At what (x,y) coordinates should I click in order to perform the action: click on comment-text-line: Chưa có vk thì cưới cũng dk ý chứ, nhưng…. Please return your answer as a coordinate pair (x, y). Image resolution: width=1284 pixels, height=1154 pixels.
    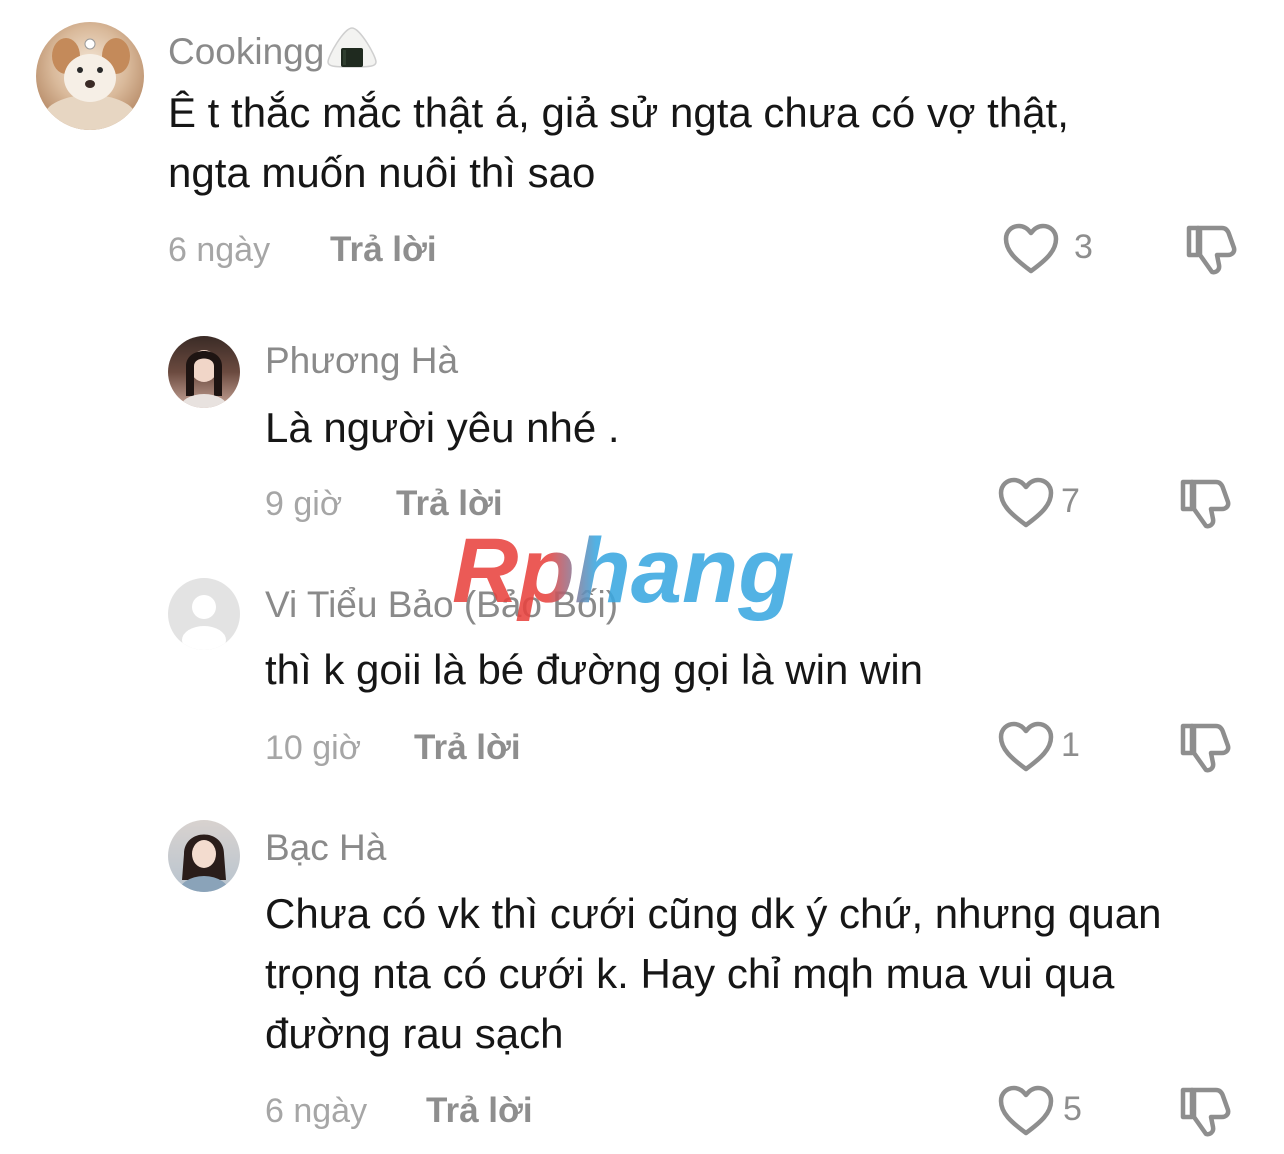
    Looking at the image, I should click on (713, 913).